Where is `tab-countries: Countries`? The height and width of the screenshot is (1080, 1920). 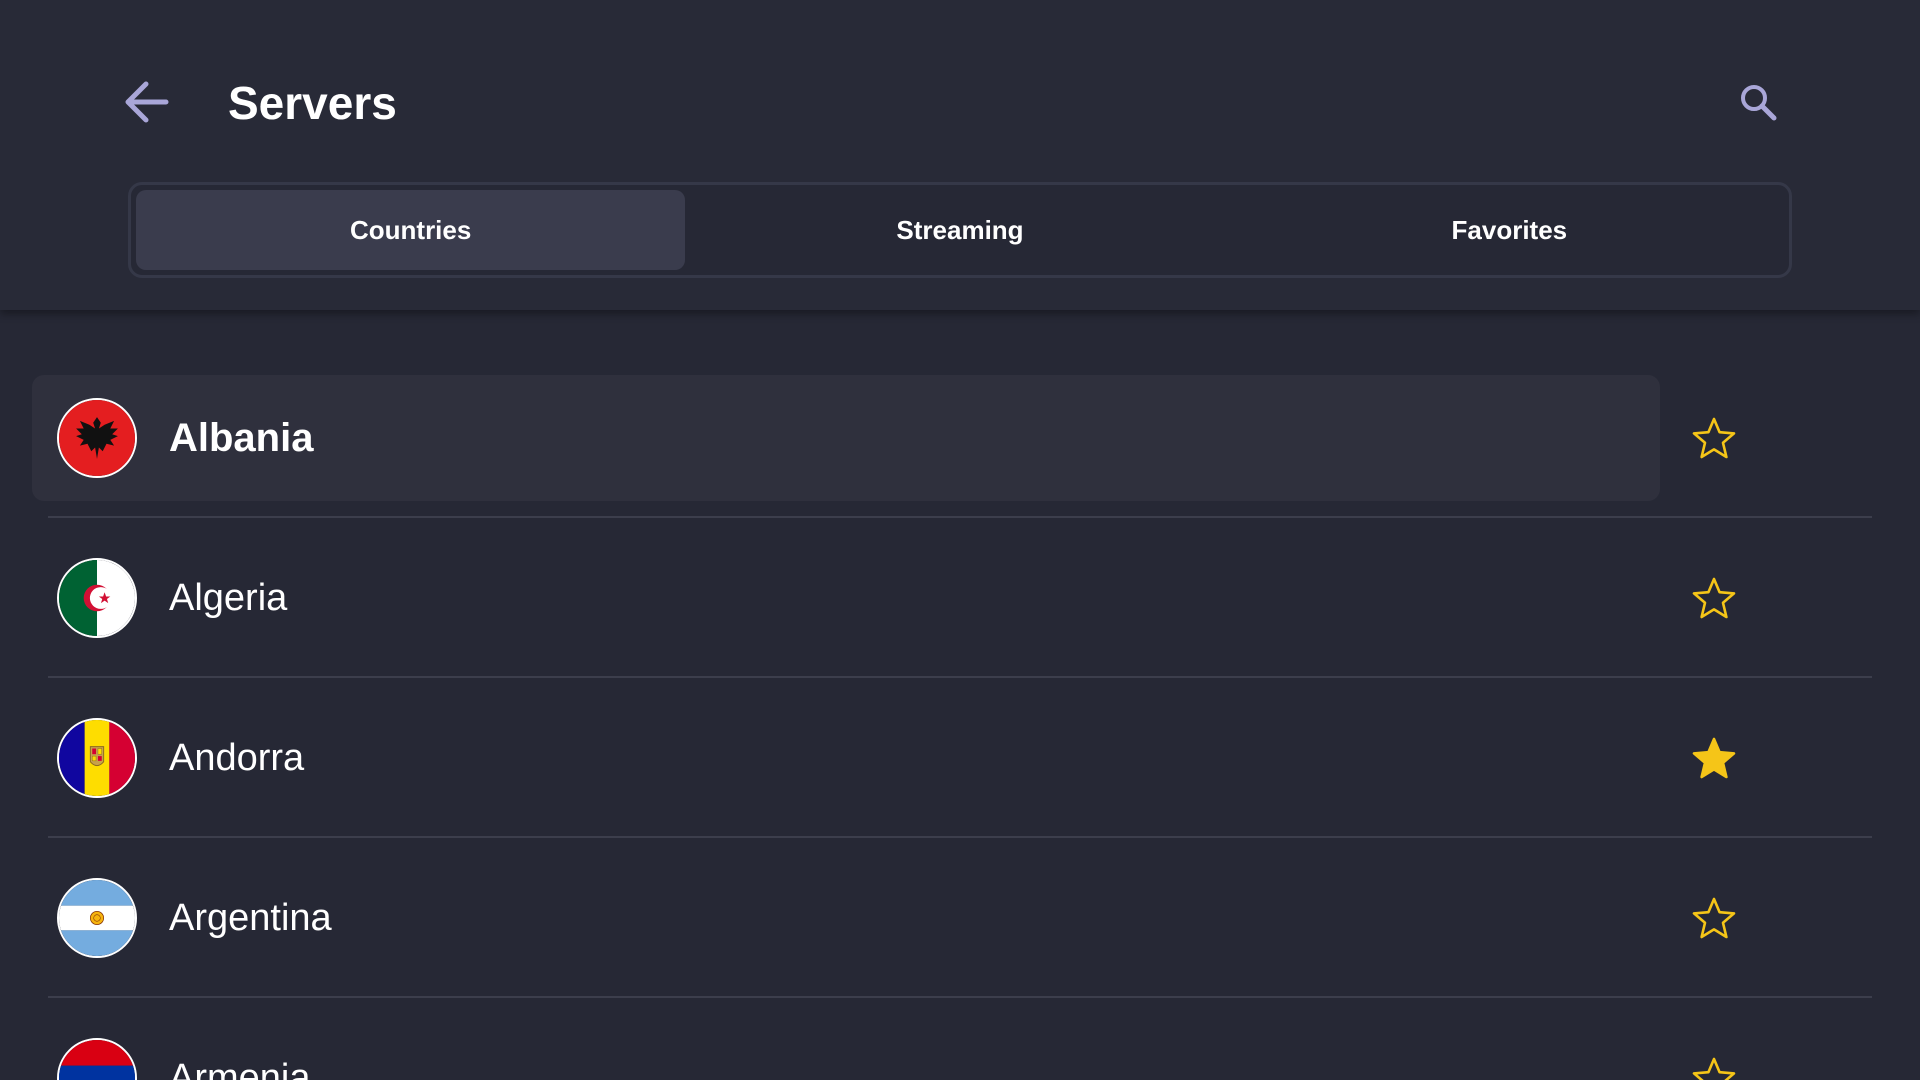 tab-countries: Countries is located at coordinates (411, 230).